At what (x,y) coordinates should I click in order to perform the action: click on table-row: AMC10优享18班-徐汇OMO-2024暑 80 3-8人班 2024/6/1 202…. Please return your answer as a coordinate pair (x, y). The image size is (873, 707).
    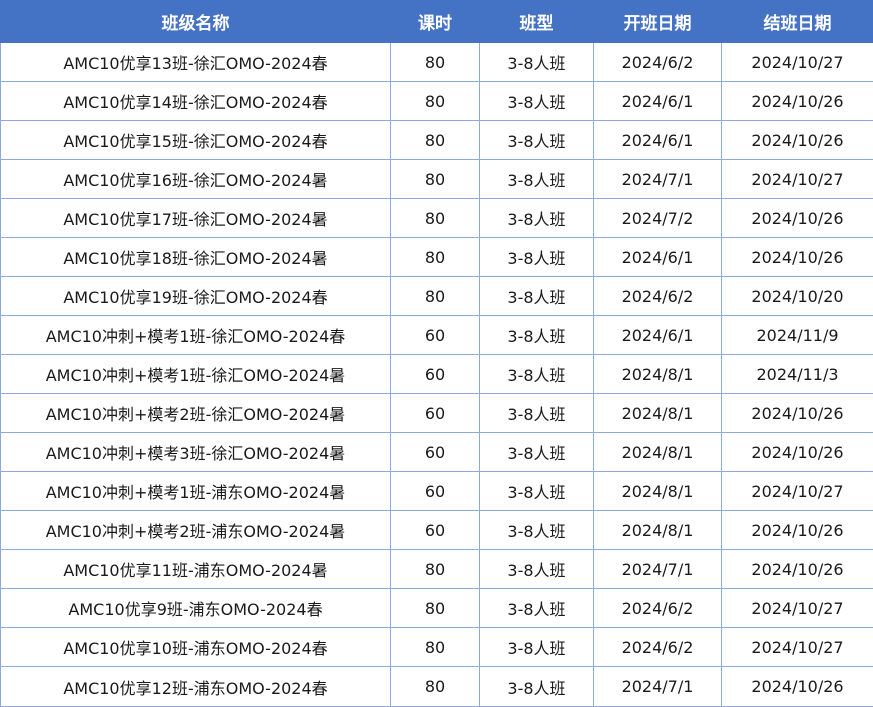
    Looking at the image, I should click on (436, 257).